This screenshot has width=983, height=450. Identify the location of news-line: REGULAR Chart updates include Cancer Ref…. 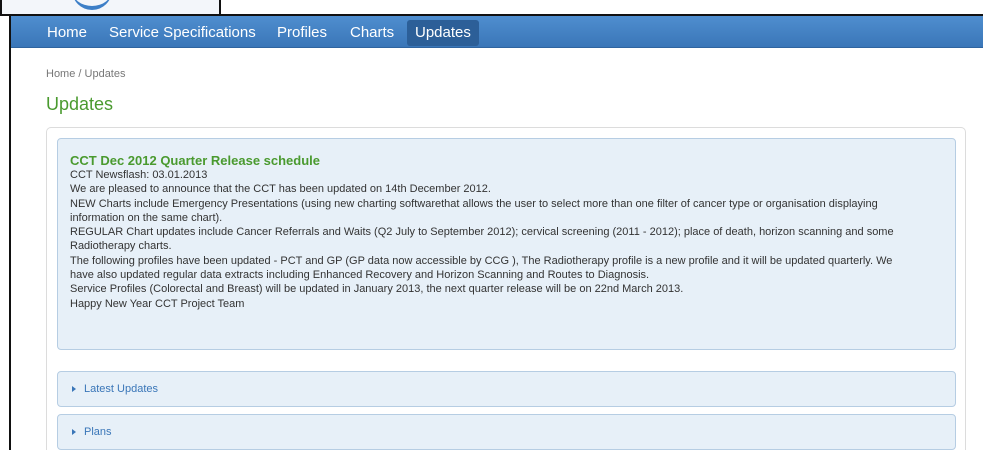
(482, 232).